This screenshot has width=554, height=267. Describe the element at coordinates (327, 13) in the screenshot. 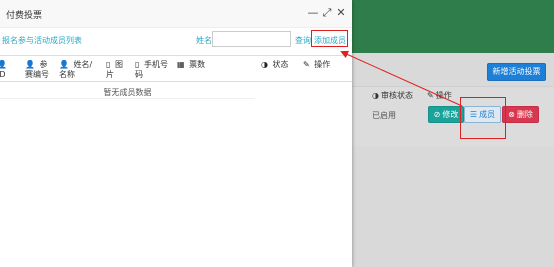

I see `maximize-icon: ⤢` at that location.